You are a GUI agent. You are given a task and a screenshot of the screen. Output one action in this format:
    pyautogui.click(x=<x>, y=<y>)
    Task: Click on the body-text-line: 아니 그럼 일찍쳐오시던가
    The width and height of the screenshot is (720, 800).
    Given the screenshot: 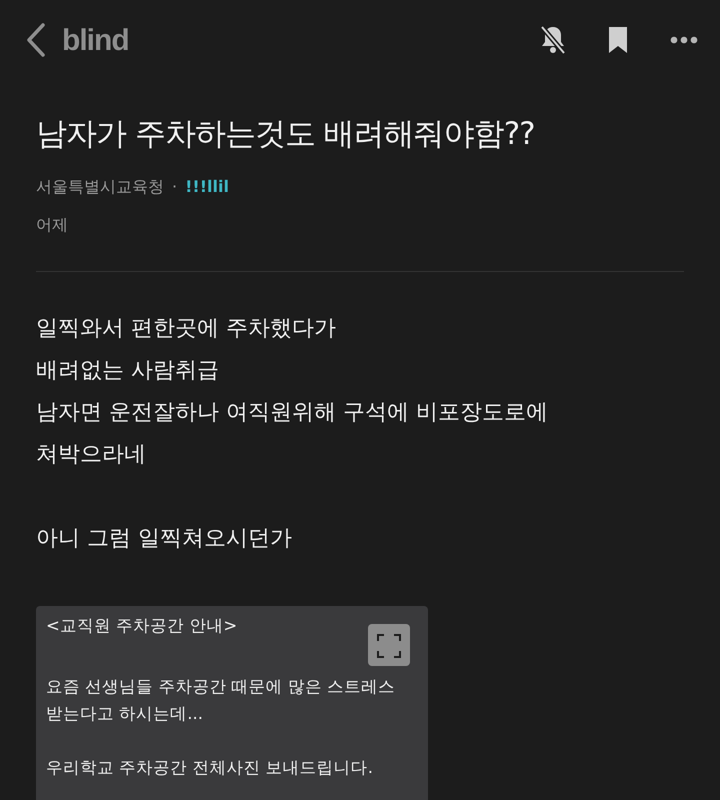 What is the action you would take?
    pyautogui.click(x=164, y=539)
    